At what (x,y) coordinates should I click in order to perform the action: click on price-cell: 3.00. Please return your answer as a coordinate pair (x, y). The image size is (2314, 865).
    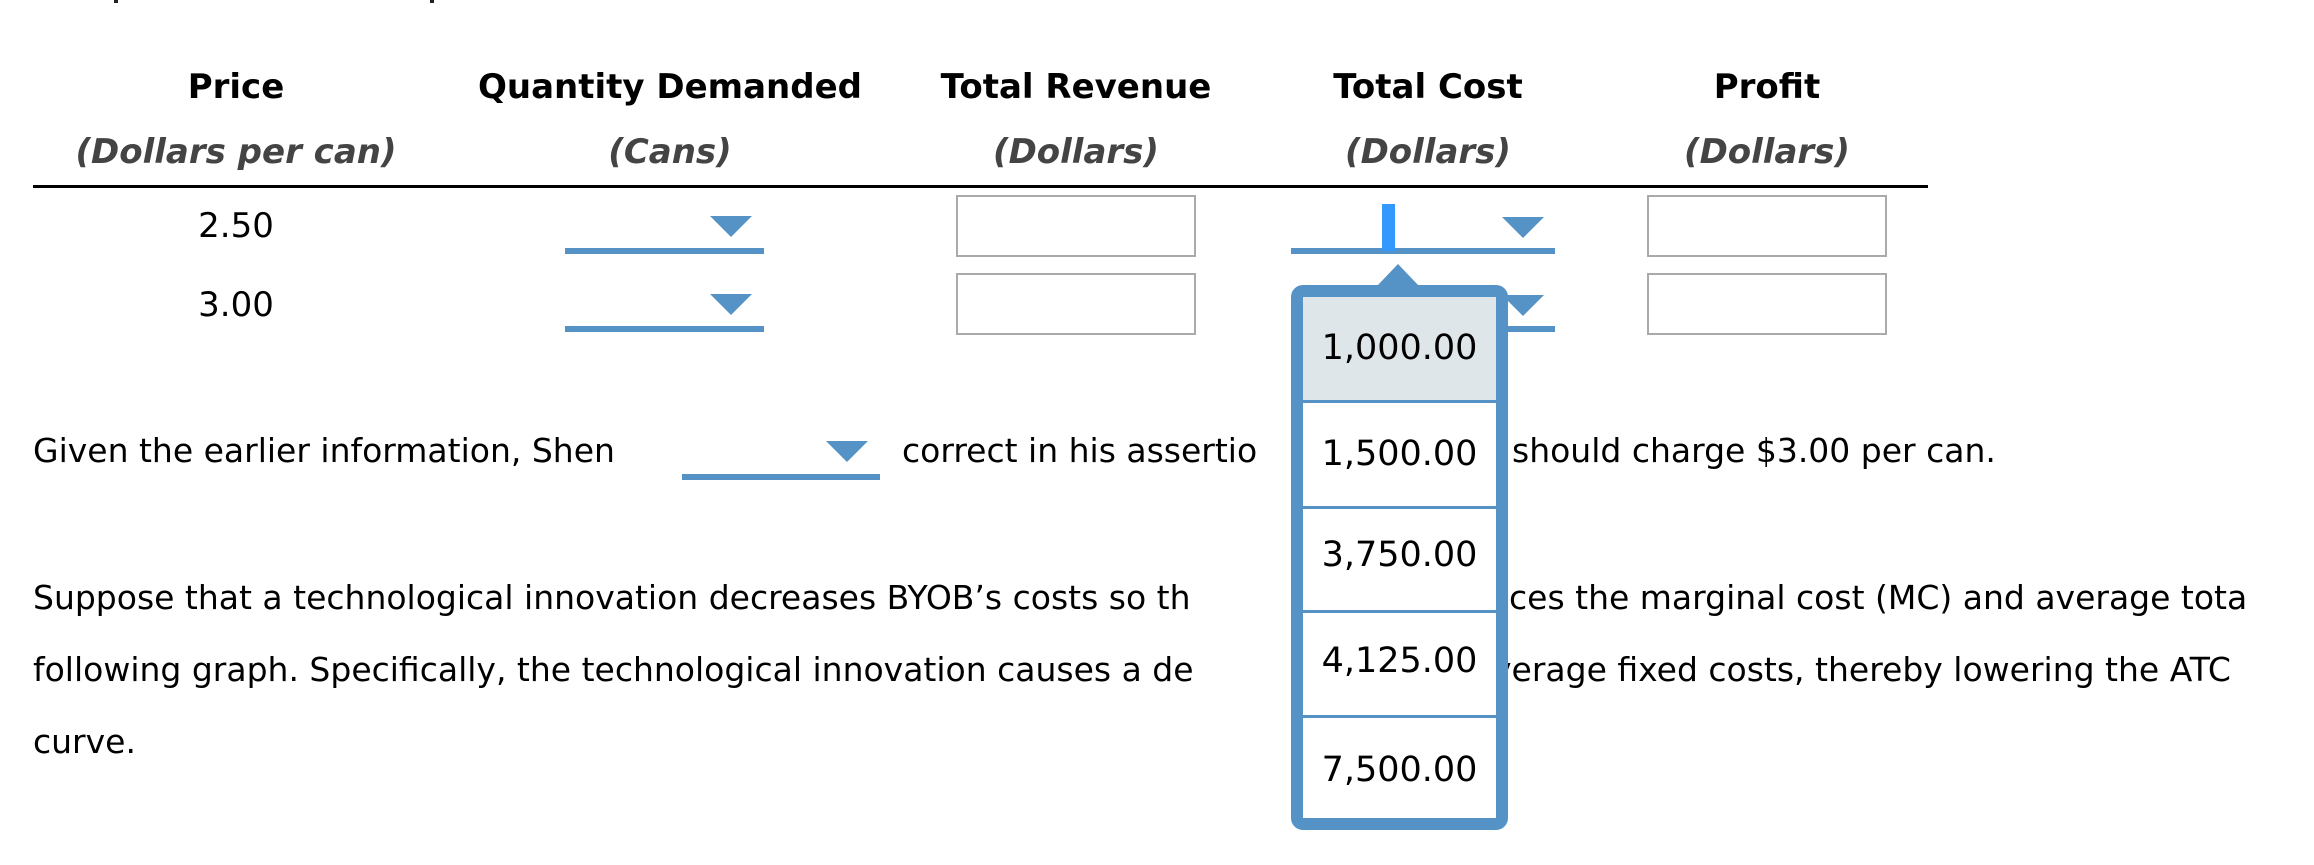
    Looking at the image, I should click on (236, 305).